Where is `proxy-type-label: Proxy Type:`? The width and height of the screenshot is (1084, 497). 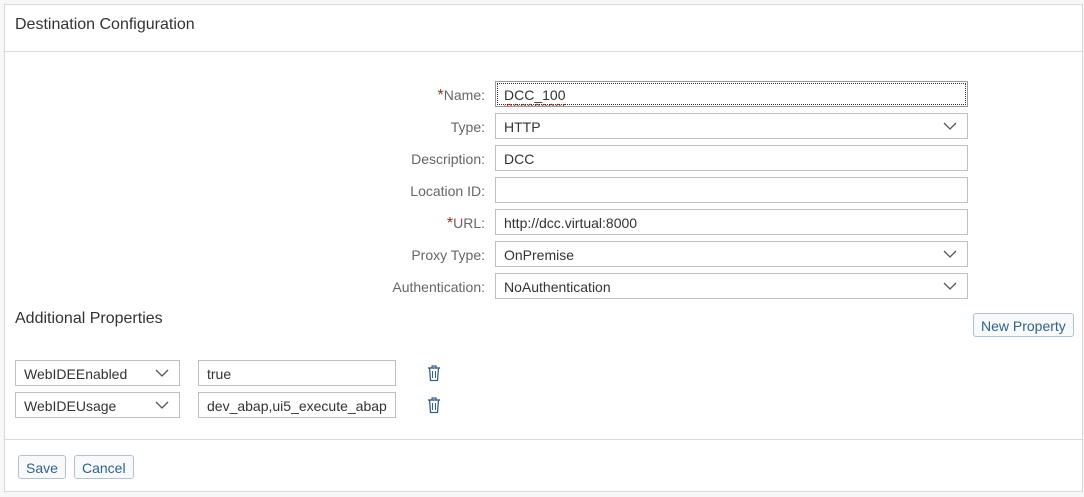 proxy-type-label: Proxy Type: is located at coordinates (448, 255).